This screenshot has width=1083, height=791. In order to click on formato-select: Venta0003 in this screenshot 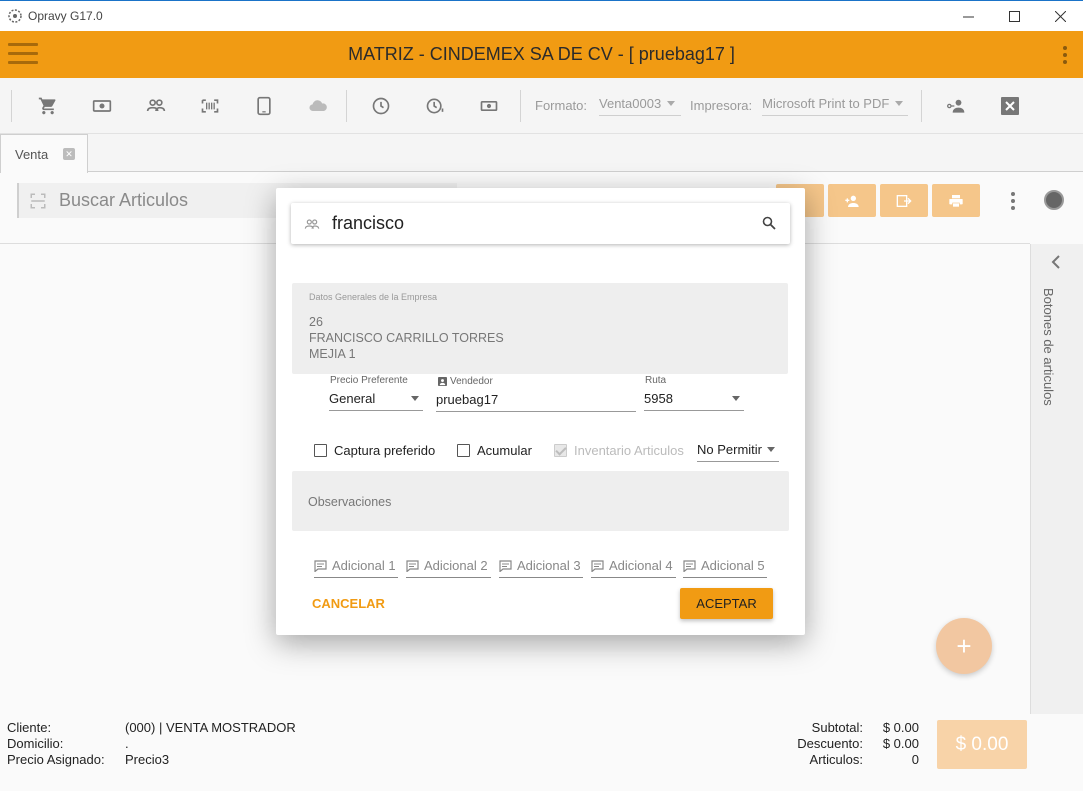, I will do `click(640, 106)`.